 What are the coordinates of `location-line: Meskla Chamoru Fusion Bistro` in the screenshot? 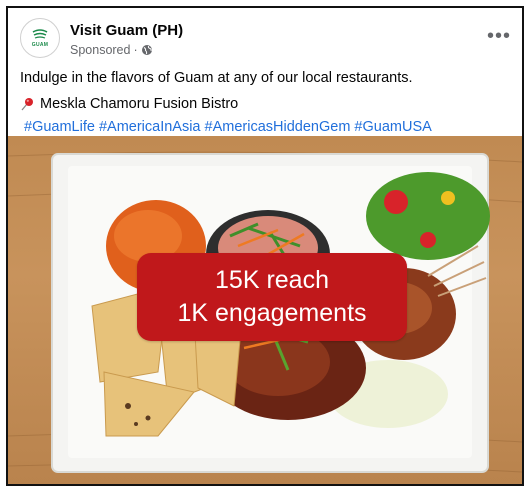 It's located at (129, 104).